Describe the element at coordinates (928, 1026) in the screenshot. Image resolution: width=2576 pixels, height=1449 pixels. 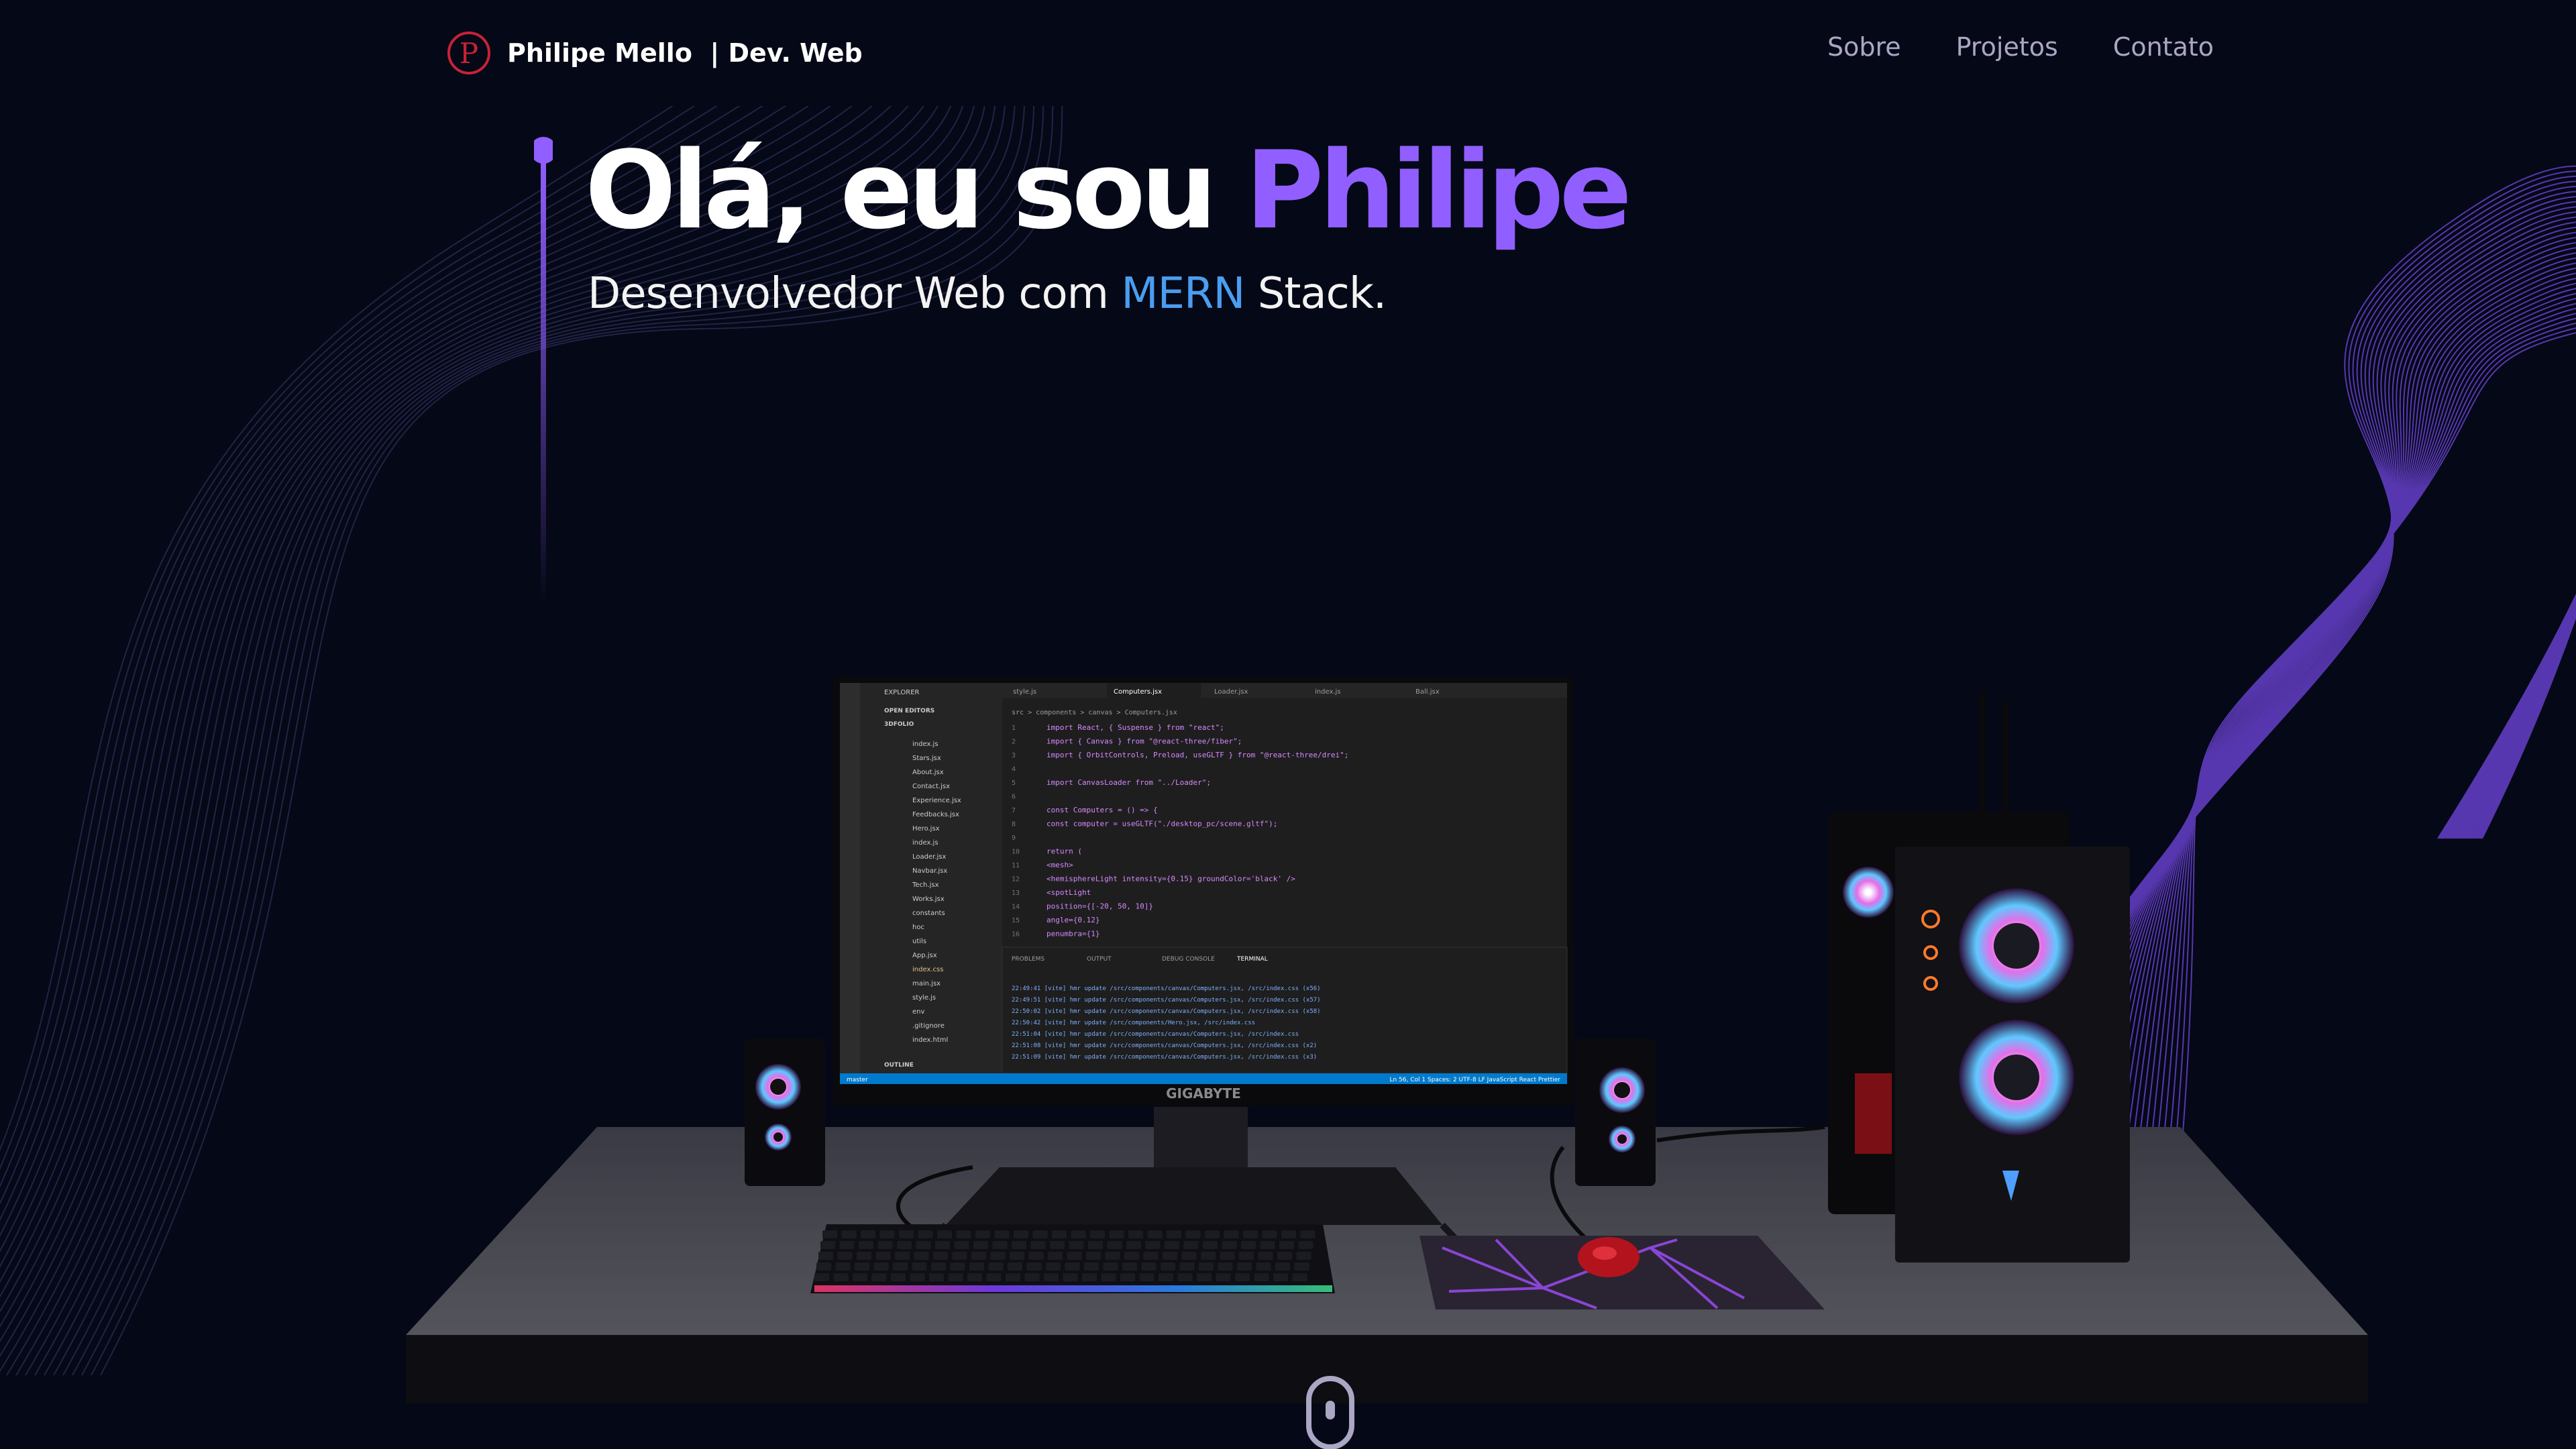
I see `file-tree-item: .gitignore` at that location.